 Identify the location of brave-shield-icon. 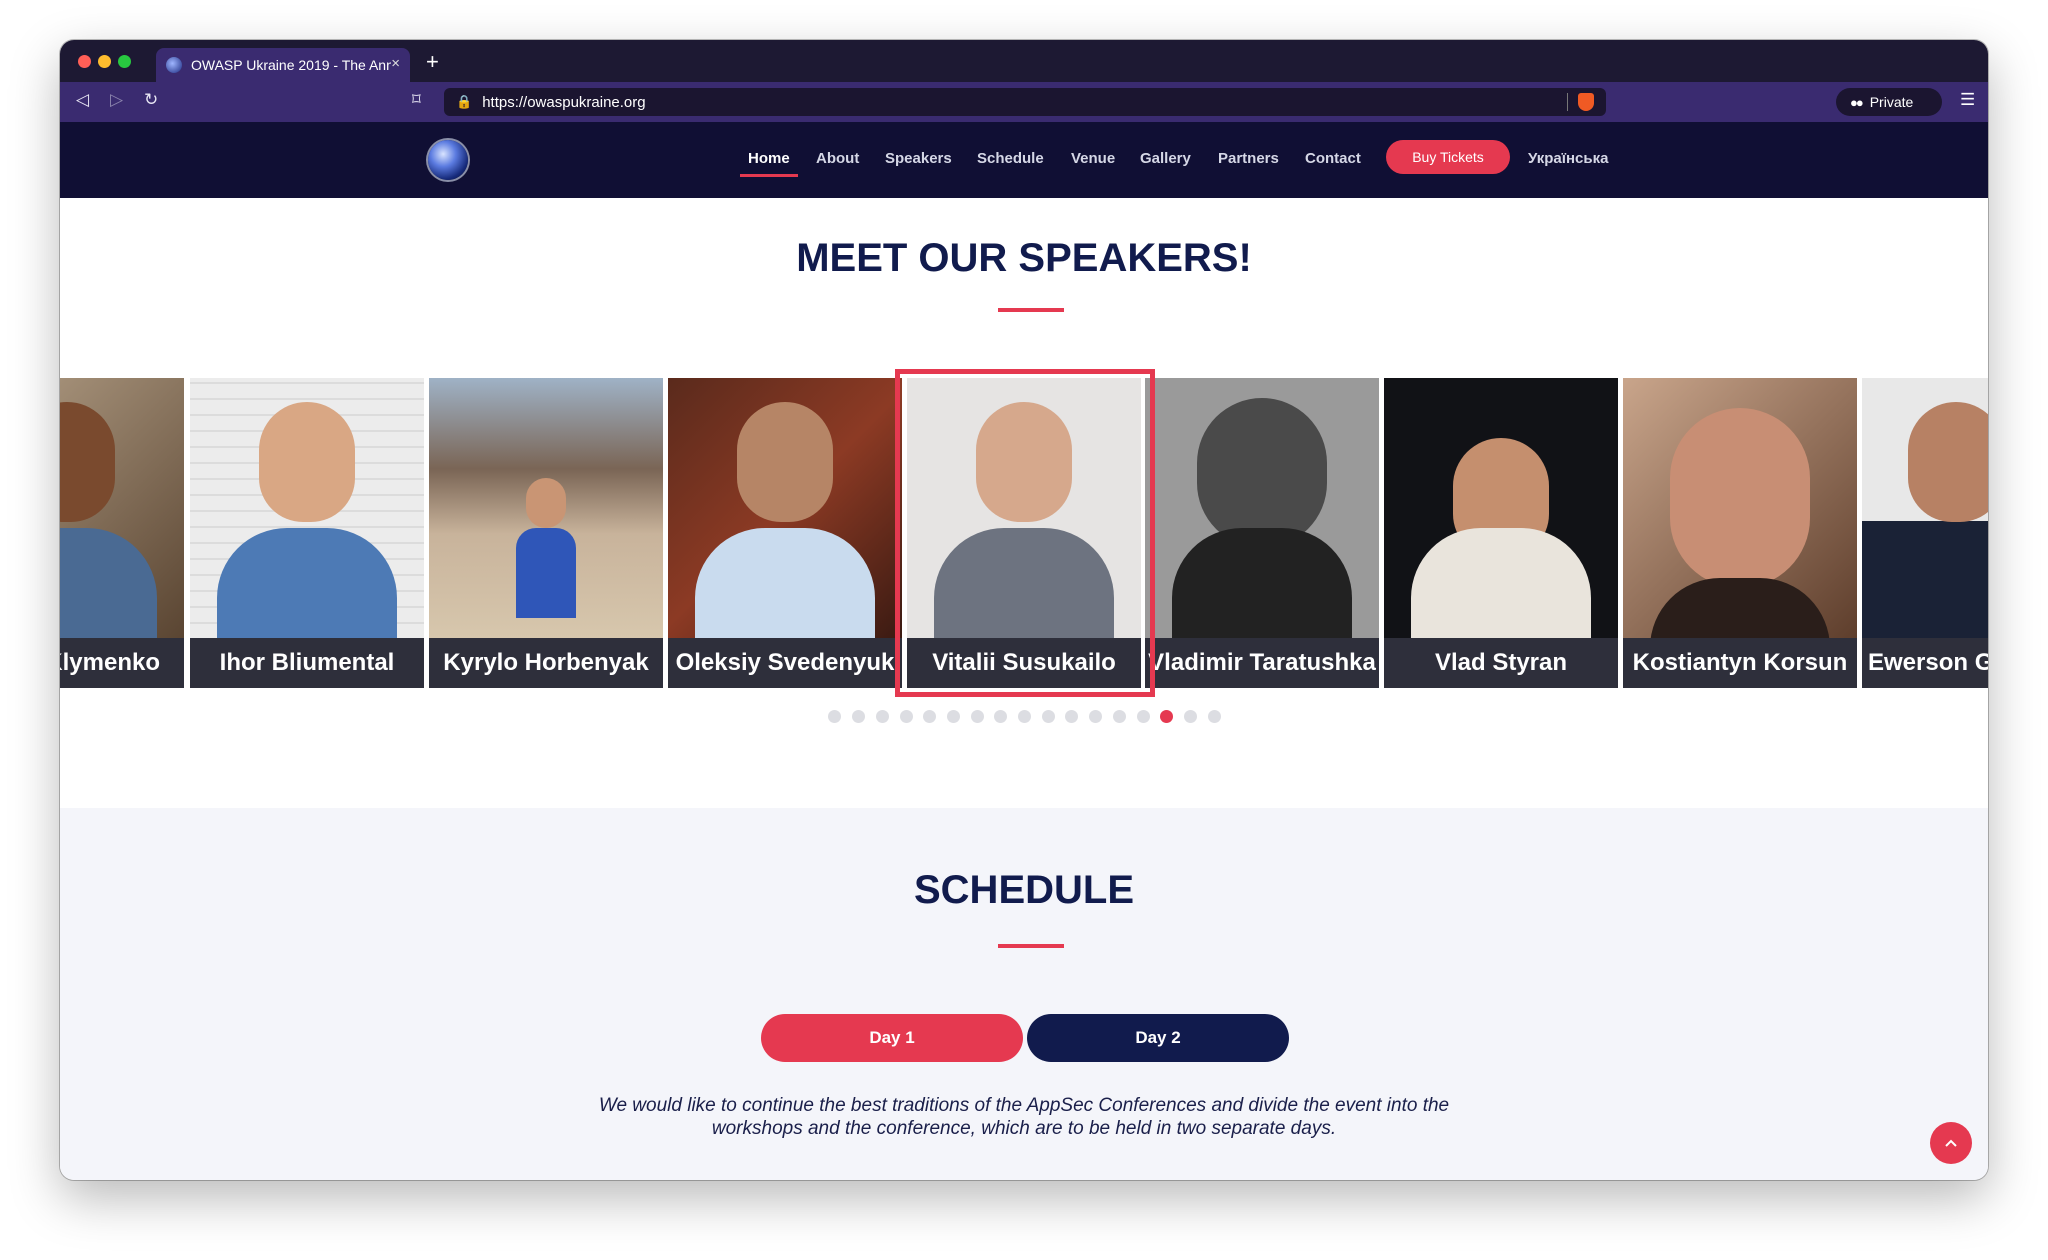
(1586, 102).